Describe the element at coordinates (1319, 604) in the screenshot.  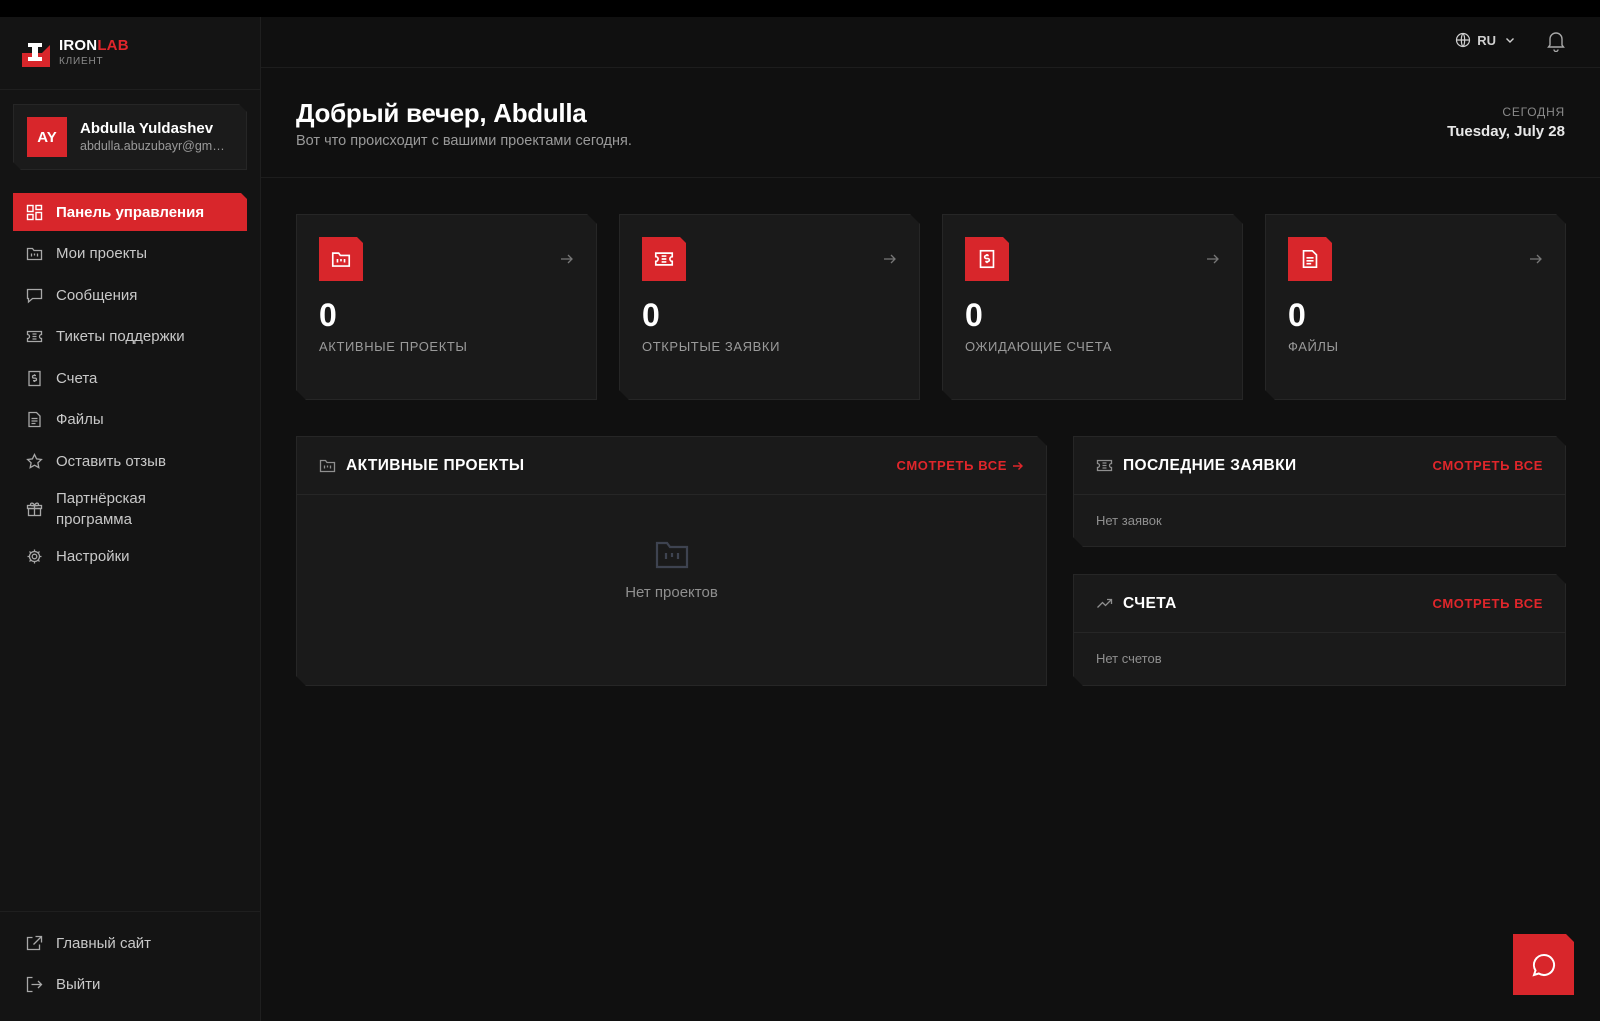
I see `panel-header: СЧЕТА СМОТРЕТЬ ВСЕ` at that location.